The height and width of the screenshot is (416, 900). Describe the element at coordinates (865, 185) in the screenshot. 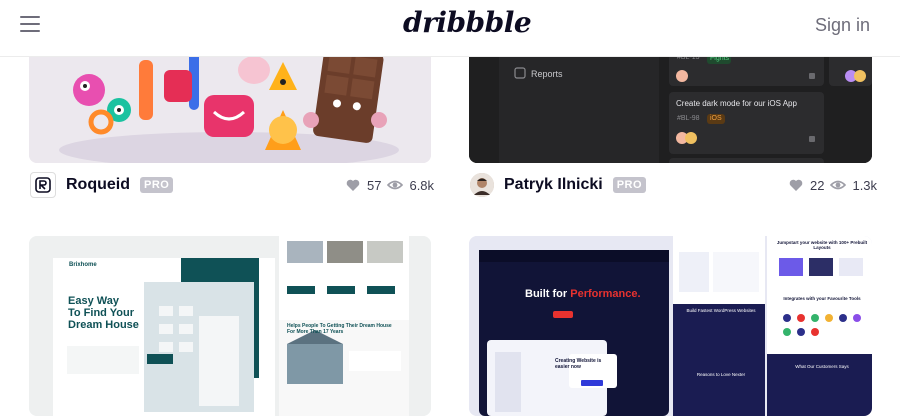

I see `views-count: 1.3k` at that location.